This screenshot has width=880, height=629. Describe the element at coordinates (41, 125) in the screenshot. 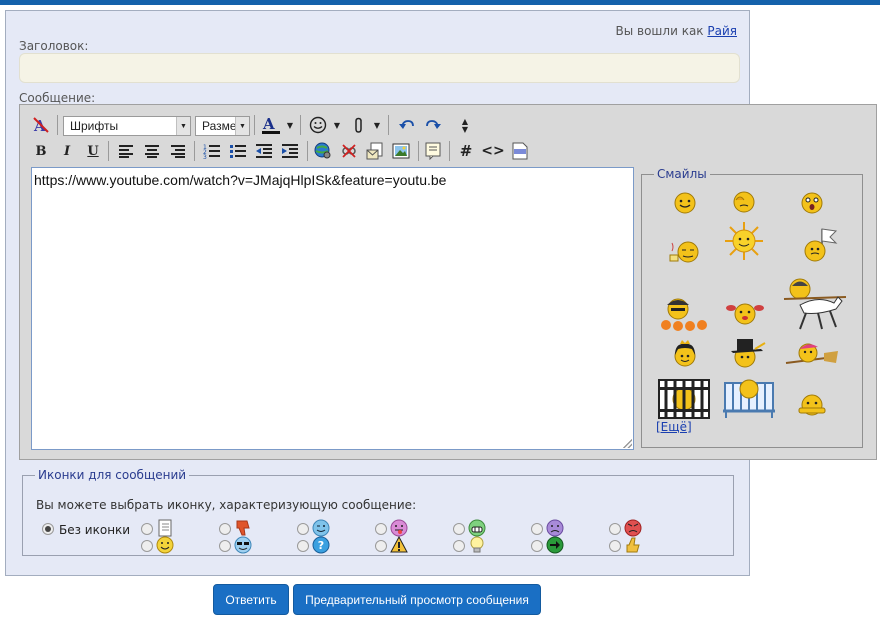

I see `remove-format-icon: A` at that location.